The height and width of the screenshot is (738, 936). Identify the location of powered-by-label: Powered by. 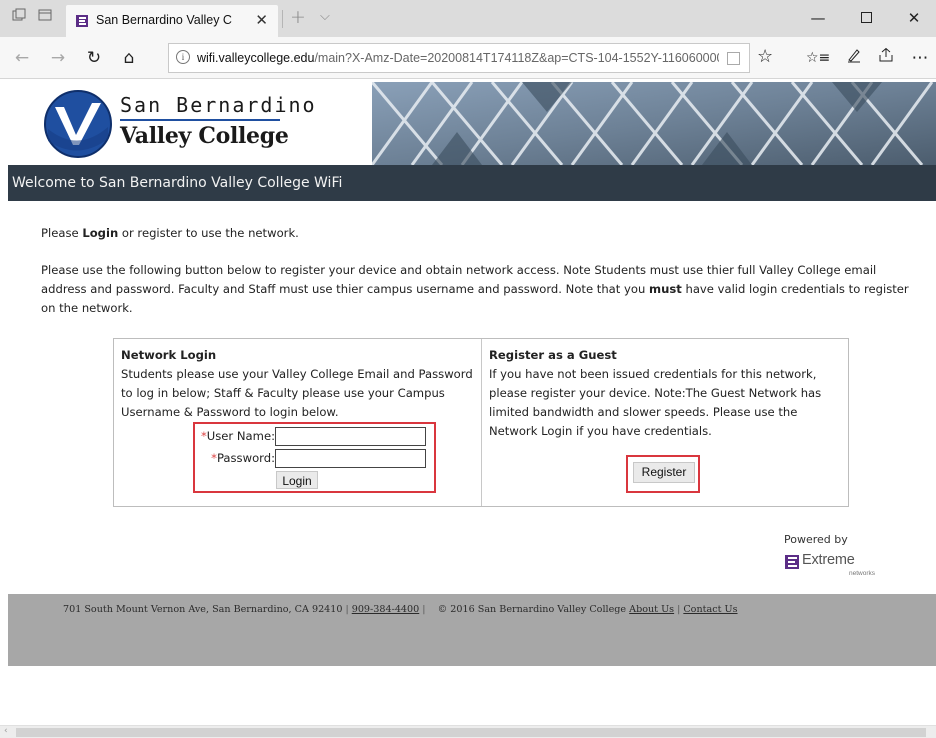
(816, 539).